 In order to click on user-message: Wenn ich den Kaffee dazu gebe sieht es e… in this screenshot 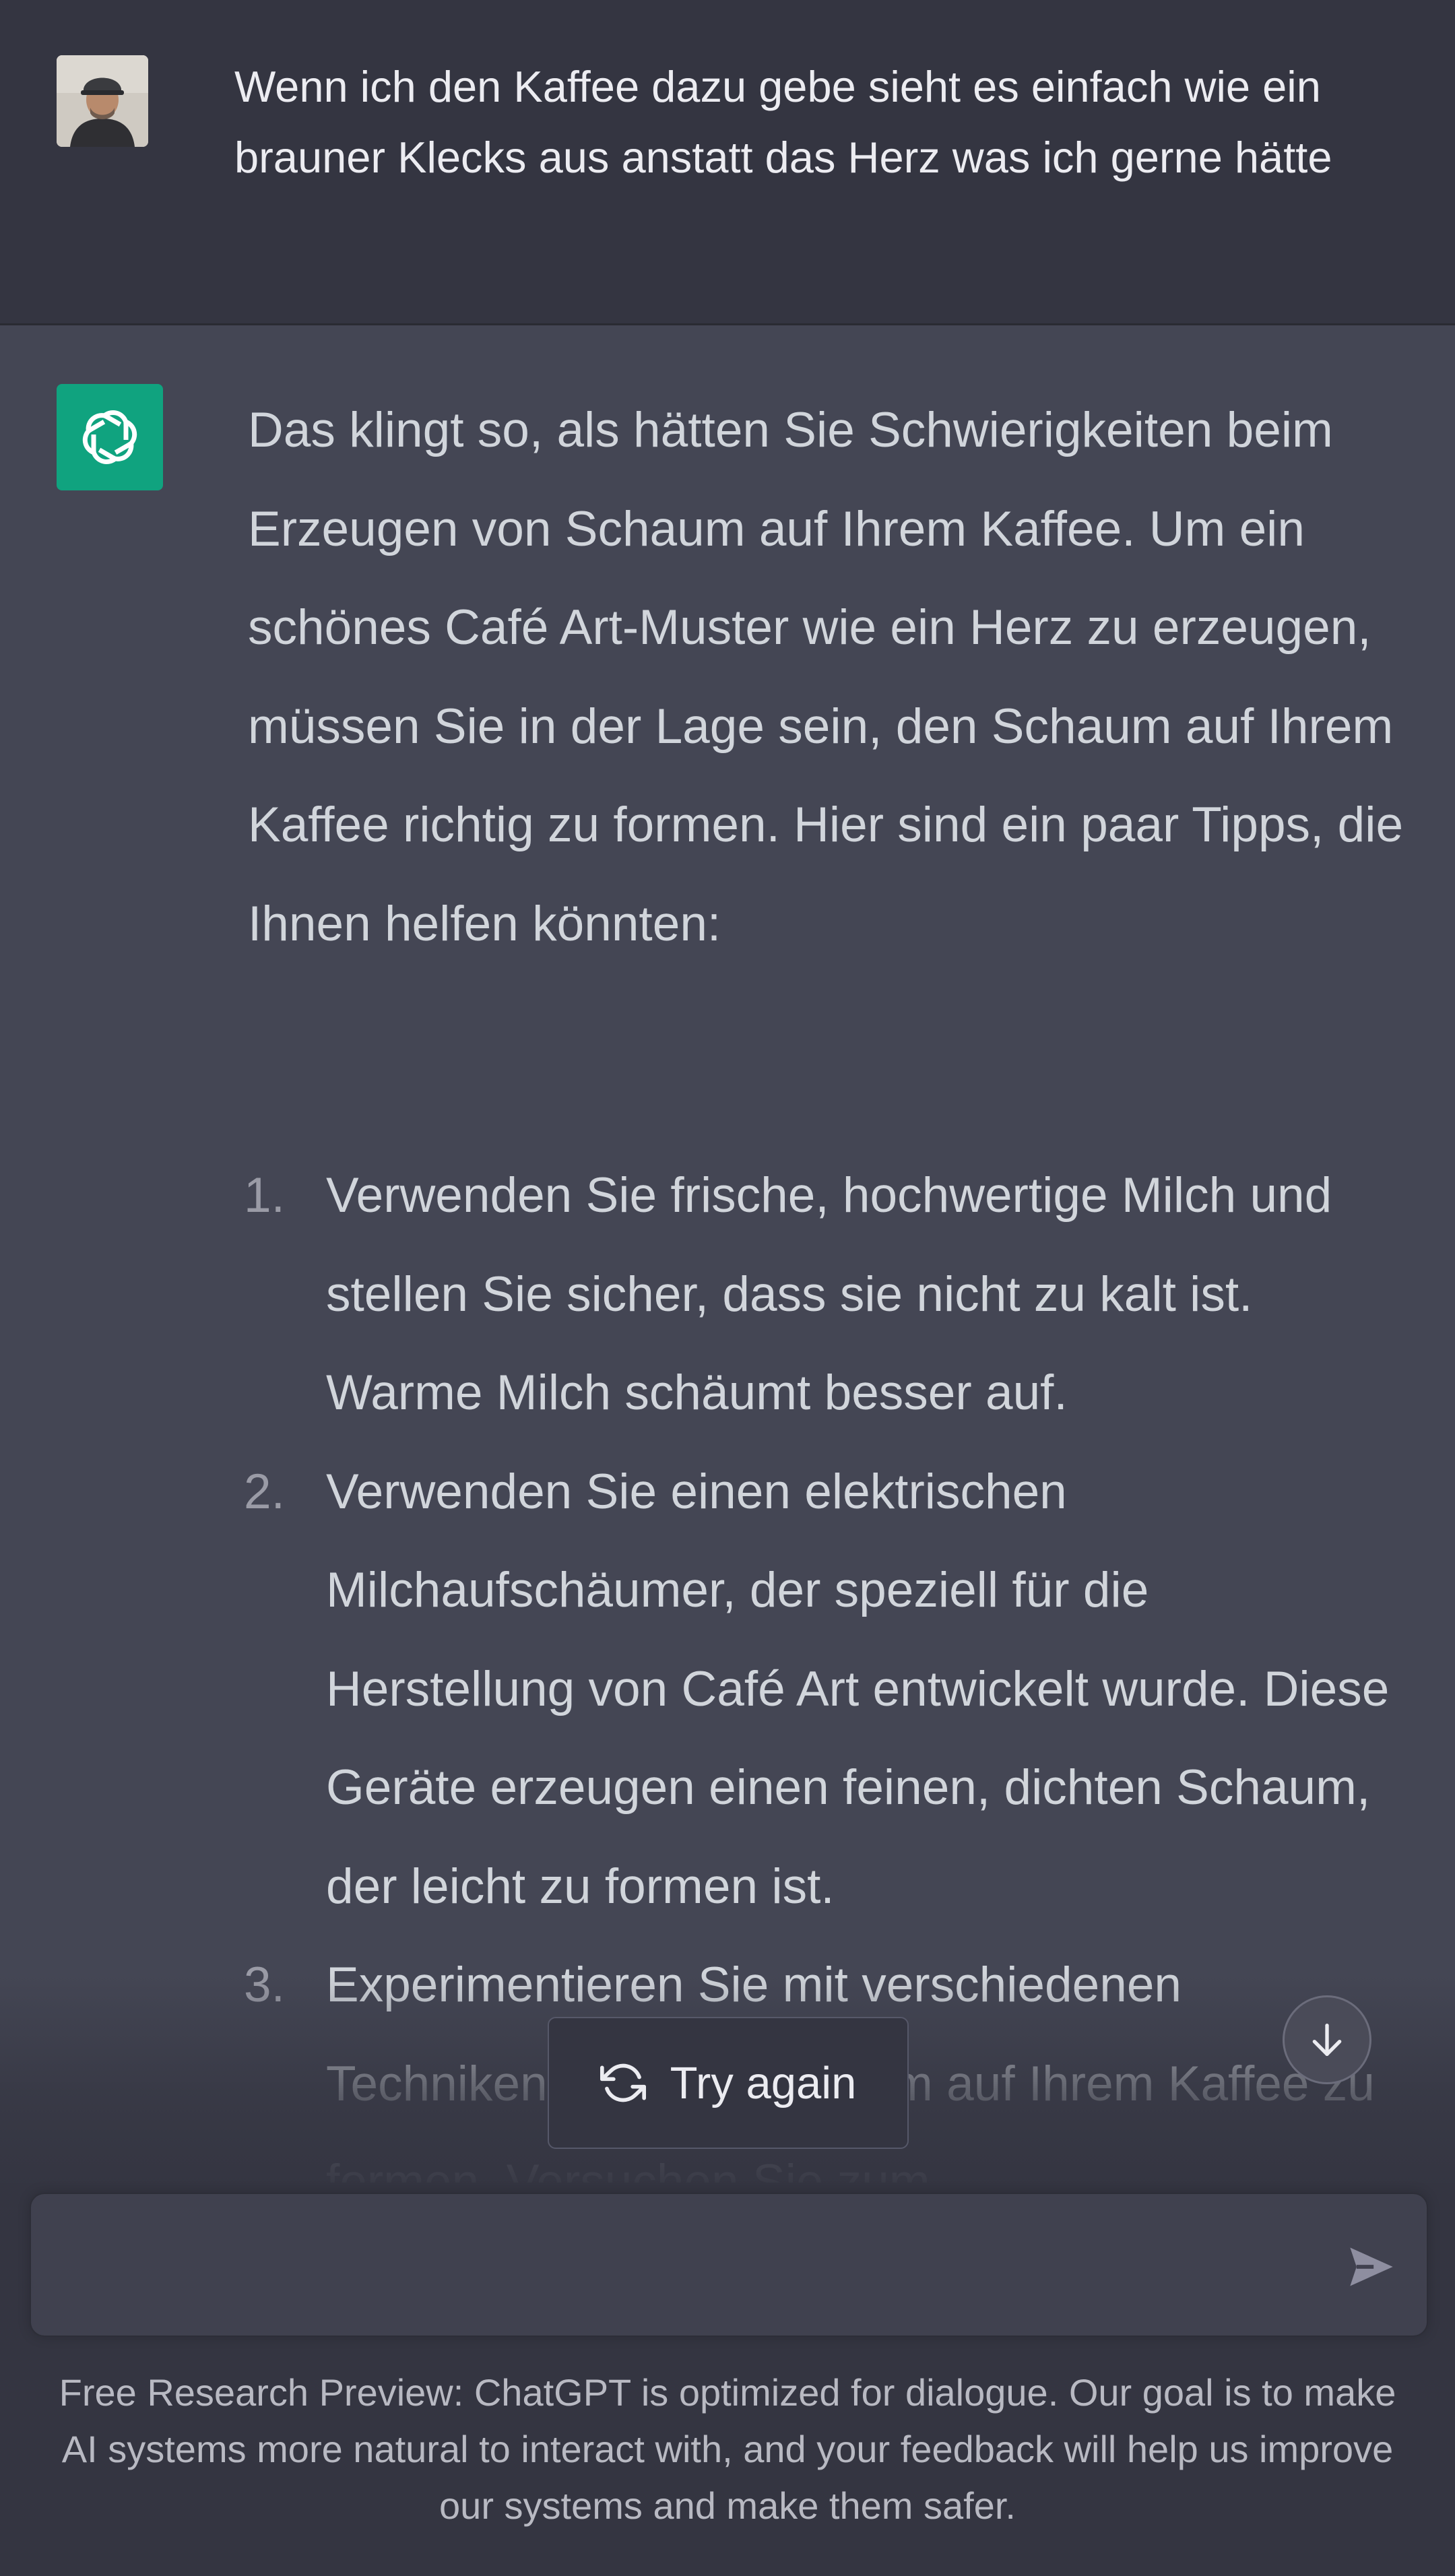, I will do `click(727, 163)`.